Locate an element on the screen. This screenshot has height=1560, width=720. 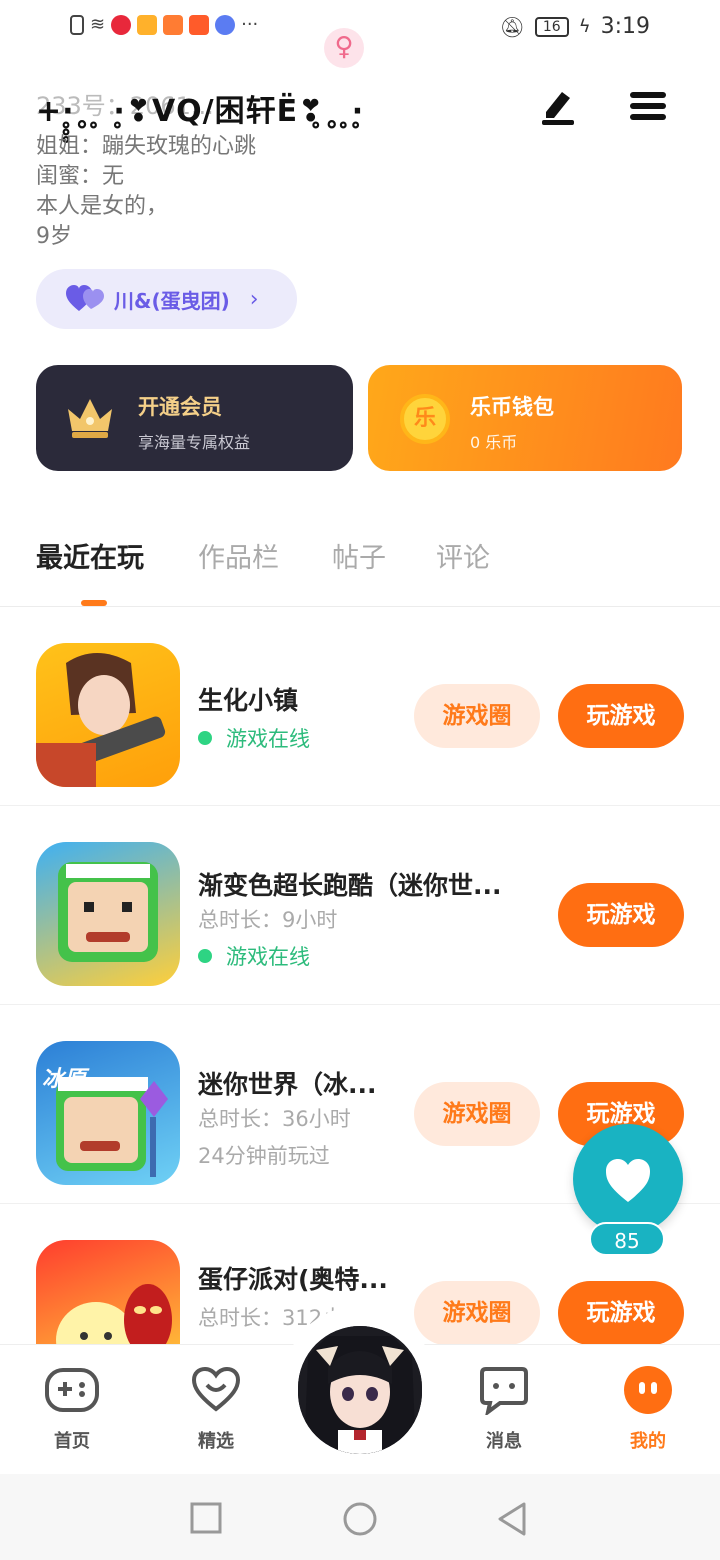
system-nav-bar is located at coordinates (360, 1517).